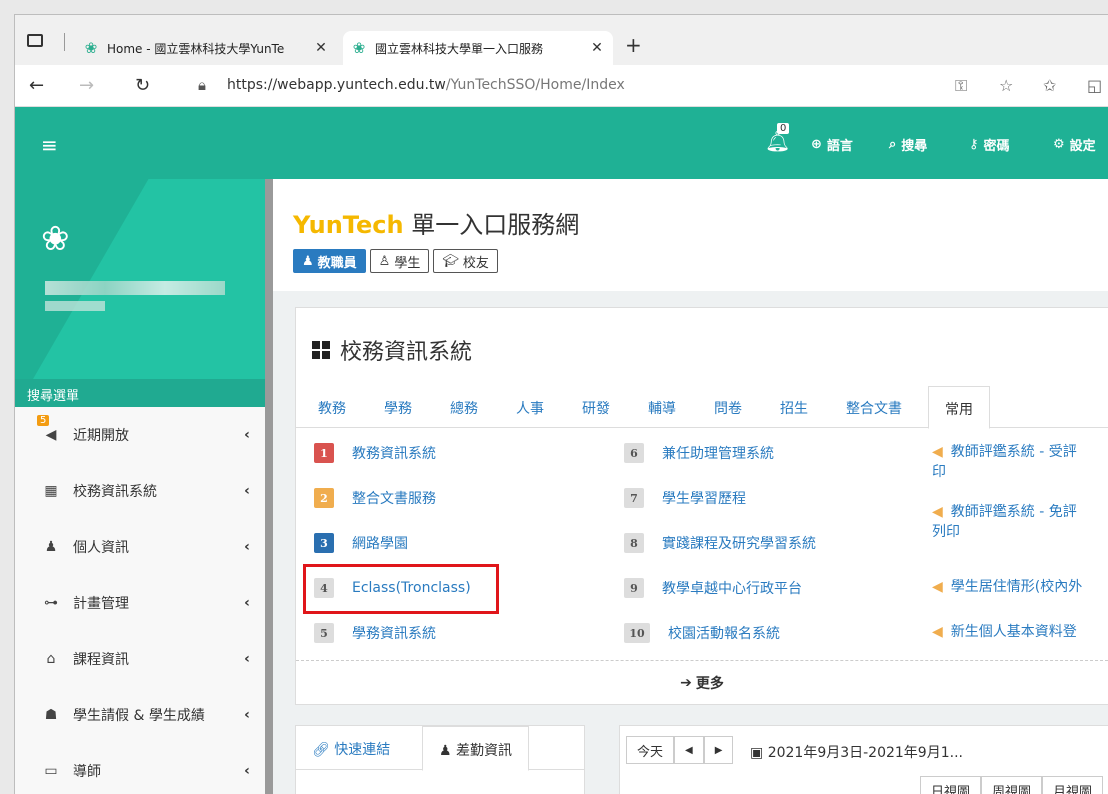  I want to click on more-button: ➔ 更多, so click(702, 682).